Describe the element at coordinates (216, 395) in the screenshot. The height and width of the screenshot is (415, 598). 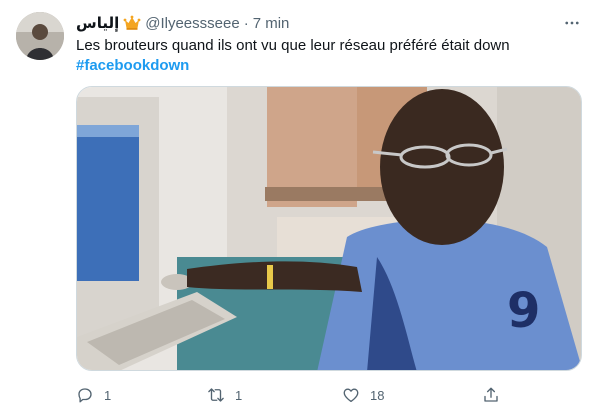
I see `retweet-icon` at that location.